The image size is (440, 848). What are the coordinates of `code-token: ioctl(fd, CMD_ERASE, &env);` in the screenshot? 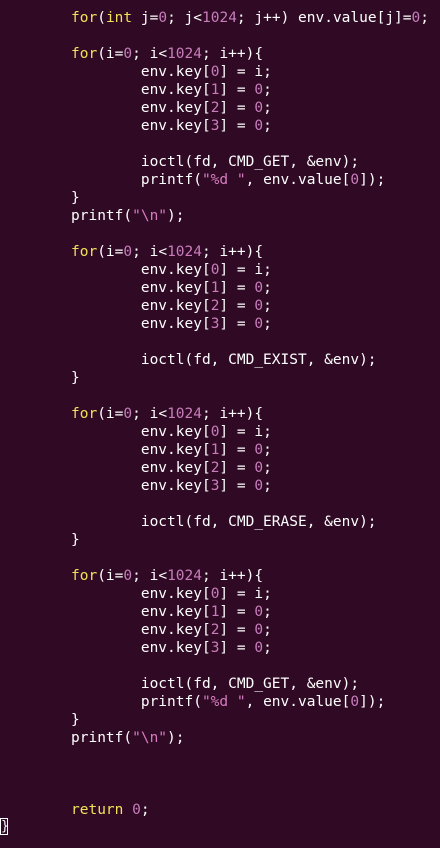 It's located at (224, 522).